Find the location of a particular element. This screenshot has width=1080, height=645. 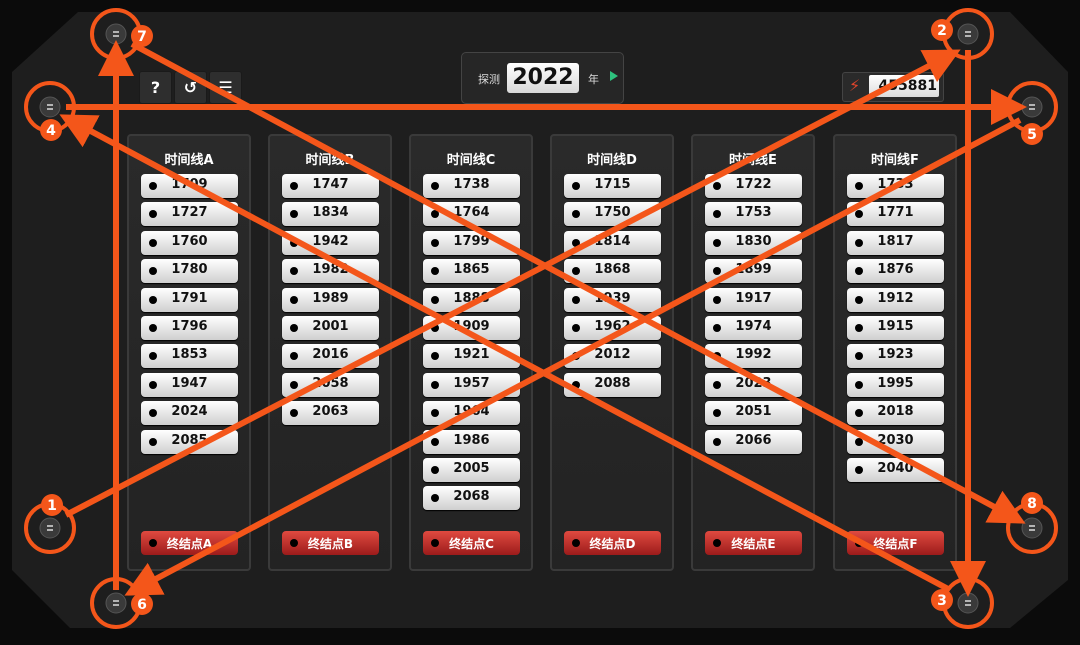

timeline-event-node: 2001 is located at coordinates (330, 328).